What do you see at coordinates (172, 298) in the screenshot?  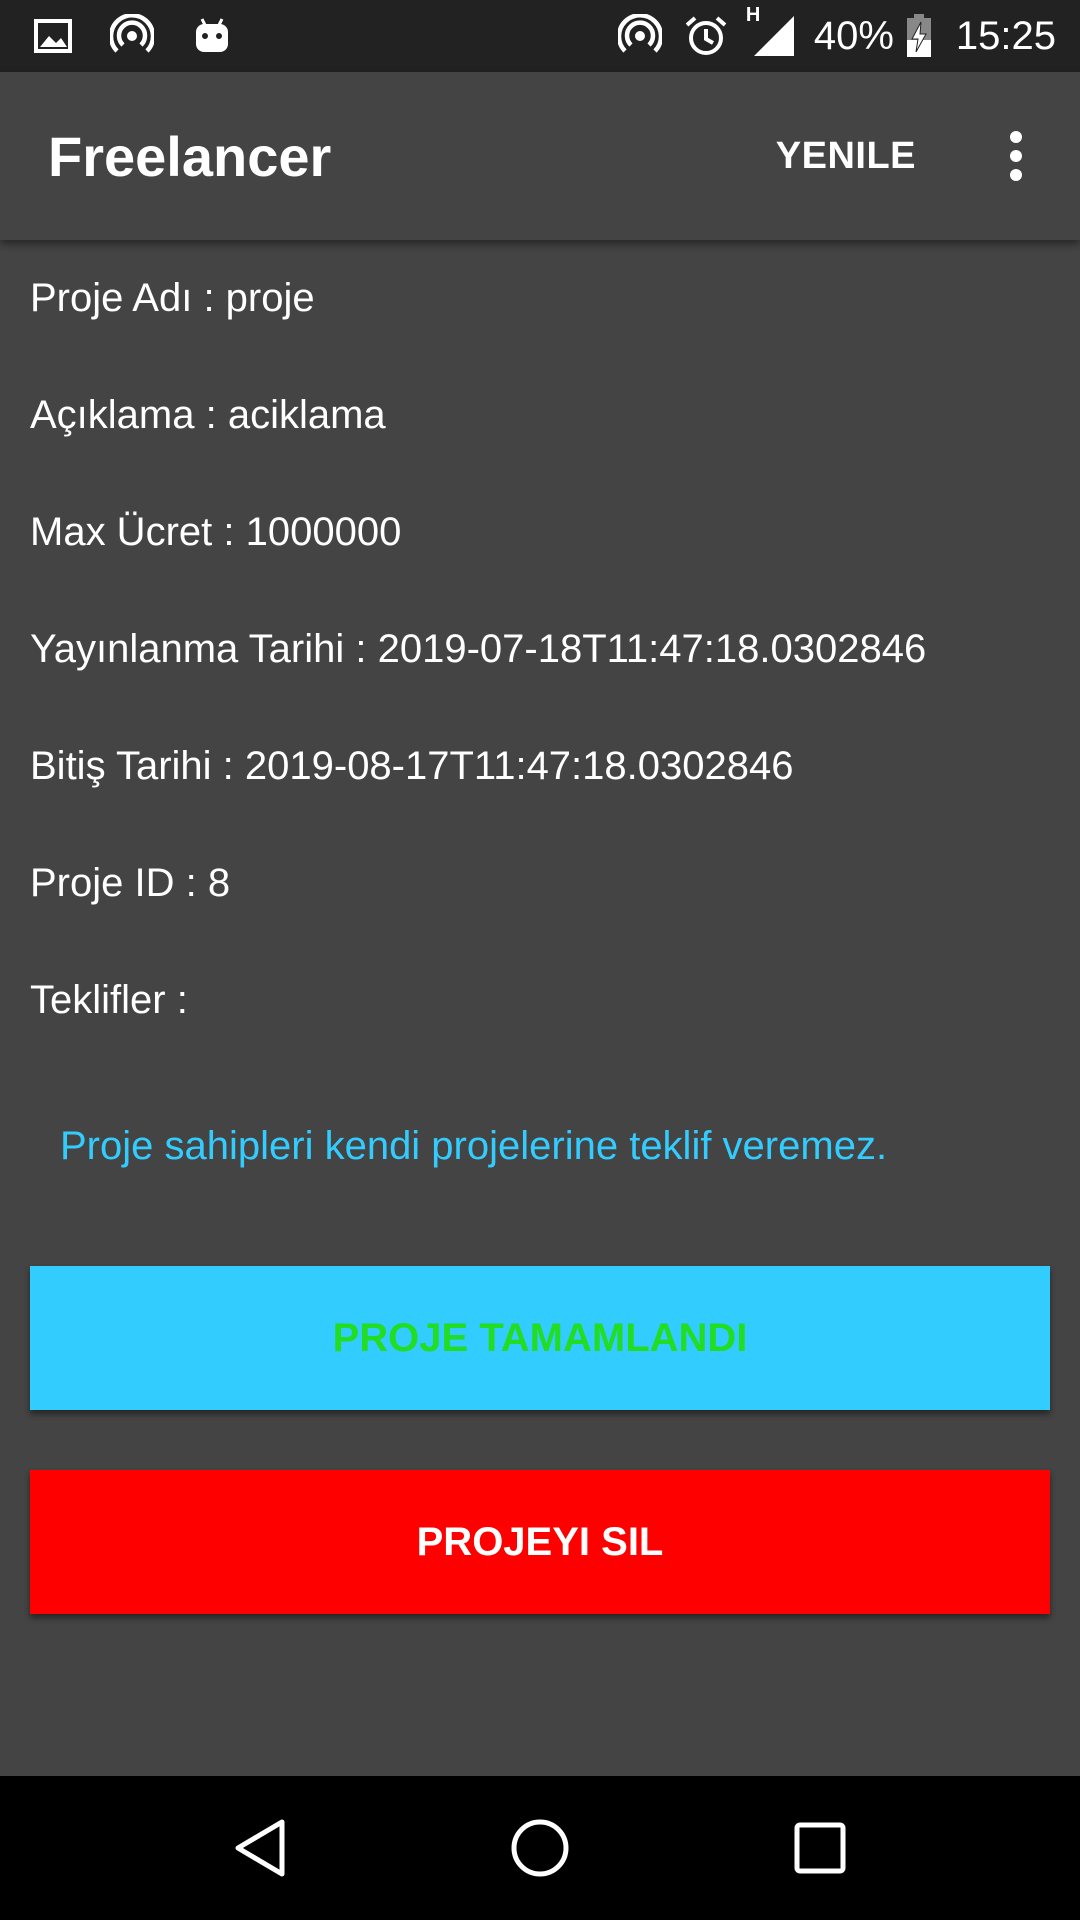 I see `project-name: Proje Adı : proje` at bounding box center [172, 298].